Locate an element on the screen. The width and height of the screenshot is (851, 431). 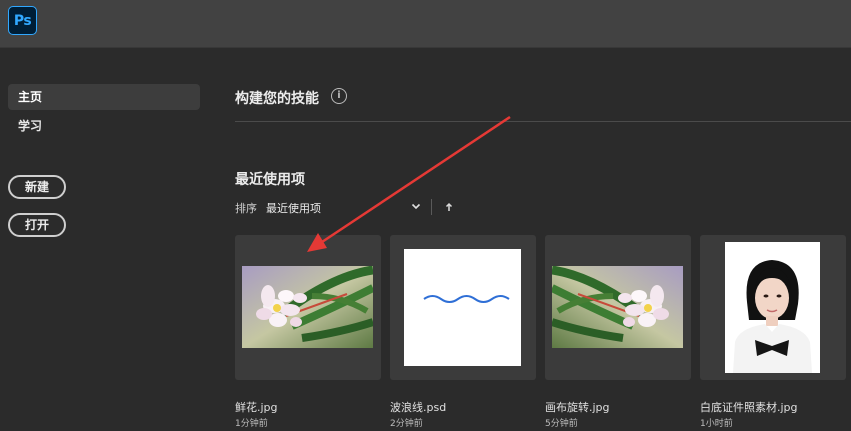
skills-heading: 构建您的技能 is located at coordinates (277, 99).